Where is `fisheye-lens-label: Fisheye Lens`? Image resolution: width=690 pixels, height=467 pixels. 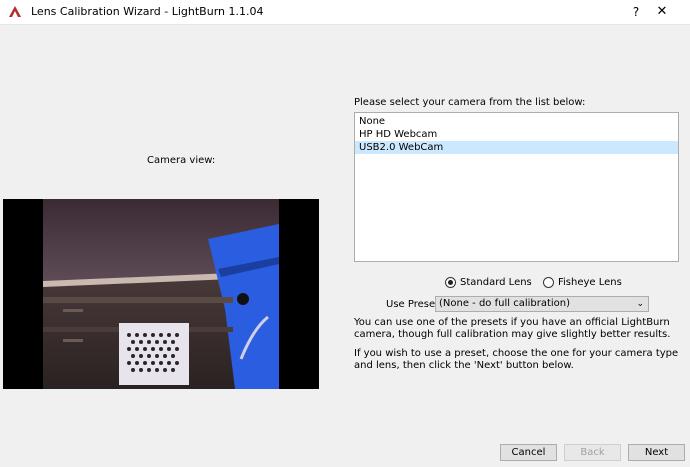
fisheye-lens-label: Fisheye Lens is located at coordinates (589, 282).